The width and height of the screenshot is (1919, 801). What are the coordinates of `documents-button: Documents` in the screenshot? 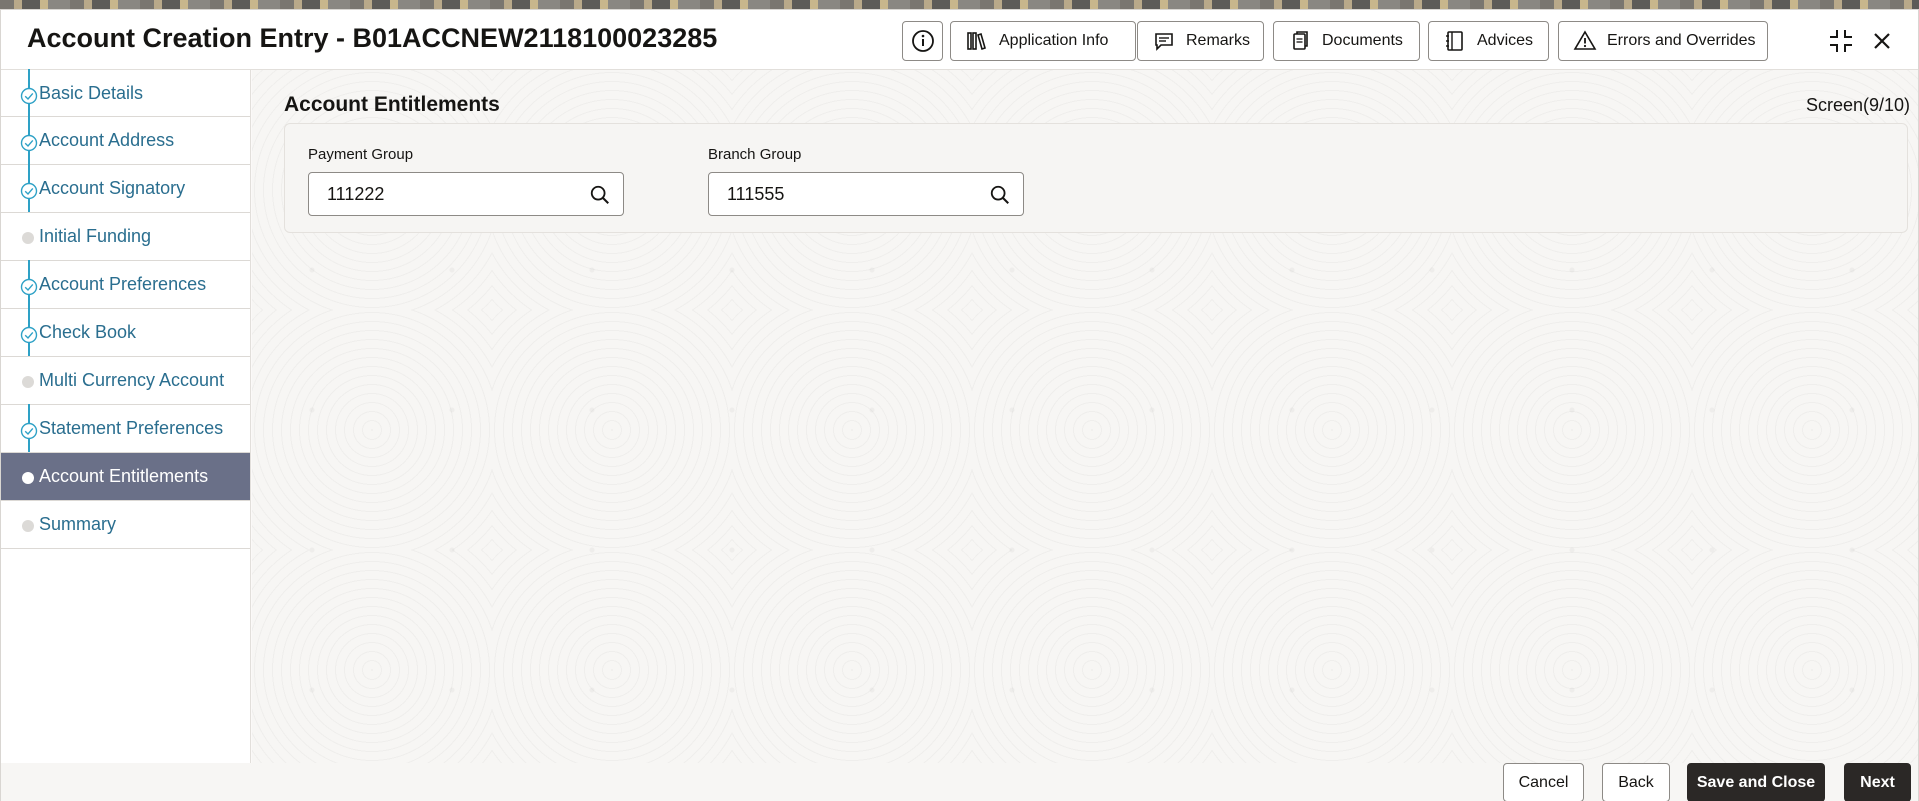 It's located at (1346, 41).